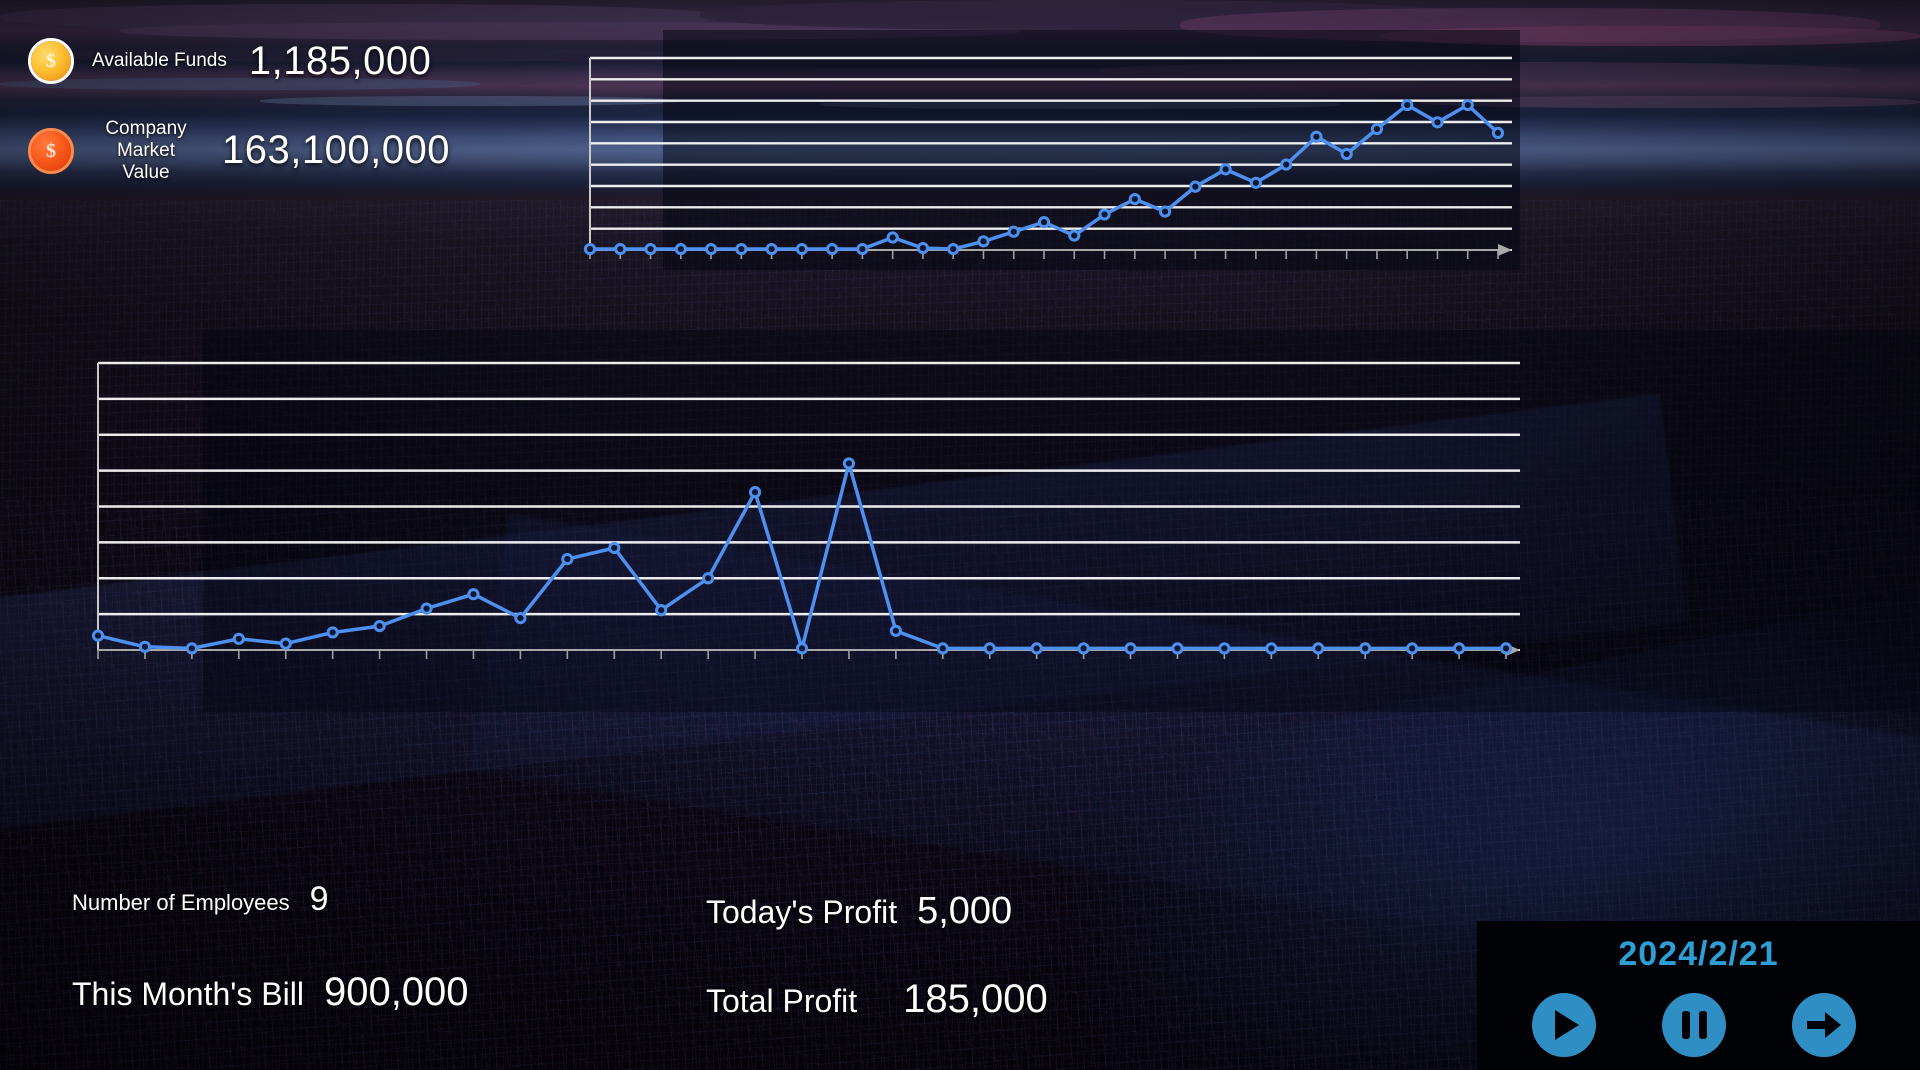 The image size is (1920, 1070). What do you see at coordinates (146, 128) in the screenshot?
I see `company-market-value-label-line1: Company` at bounding box center [146, 128].